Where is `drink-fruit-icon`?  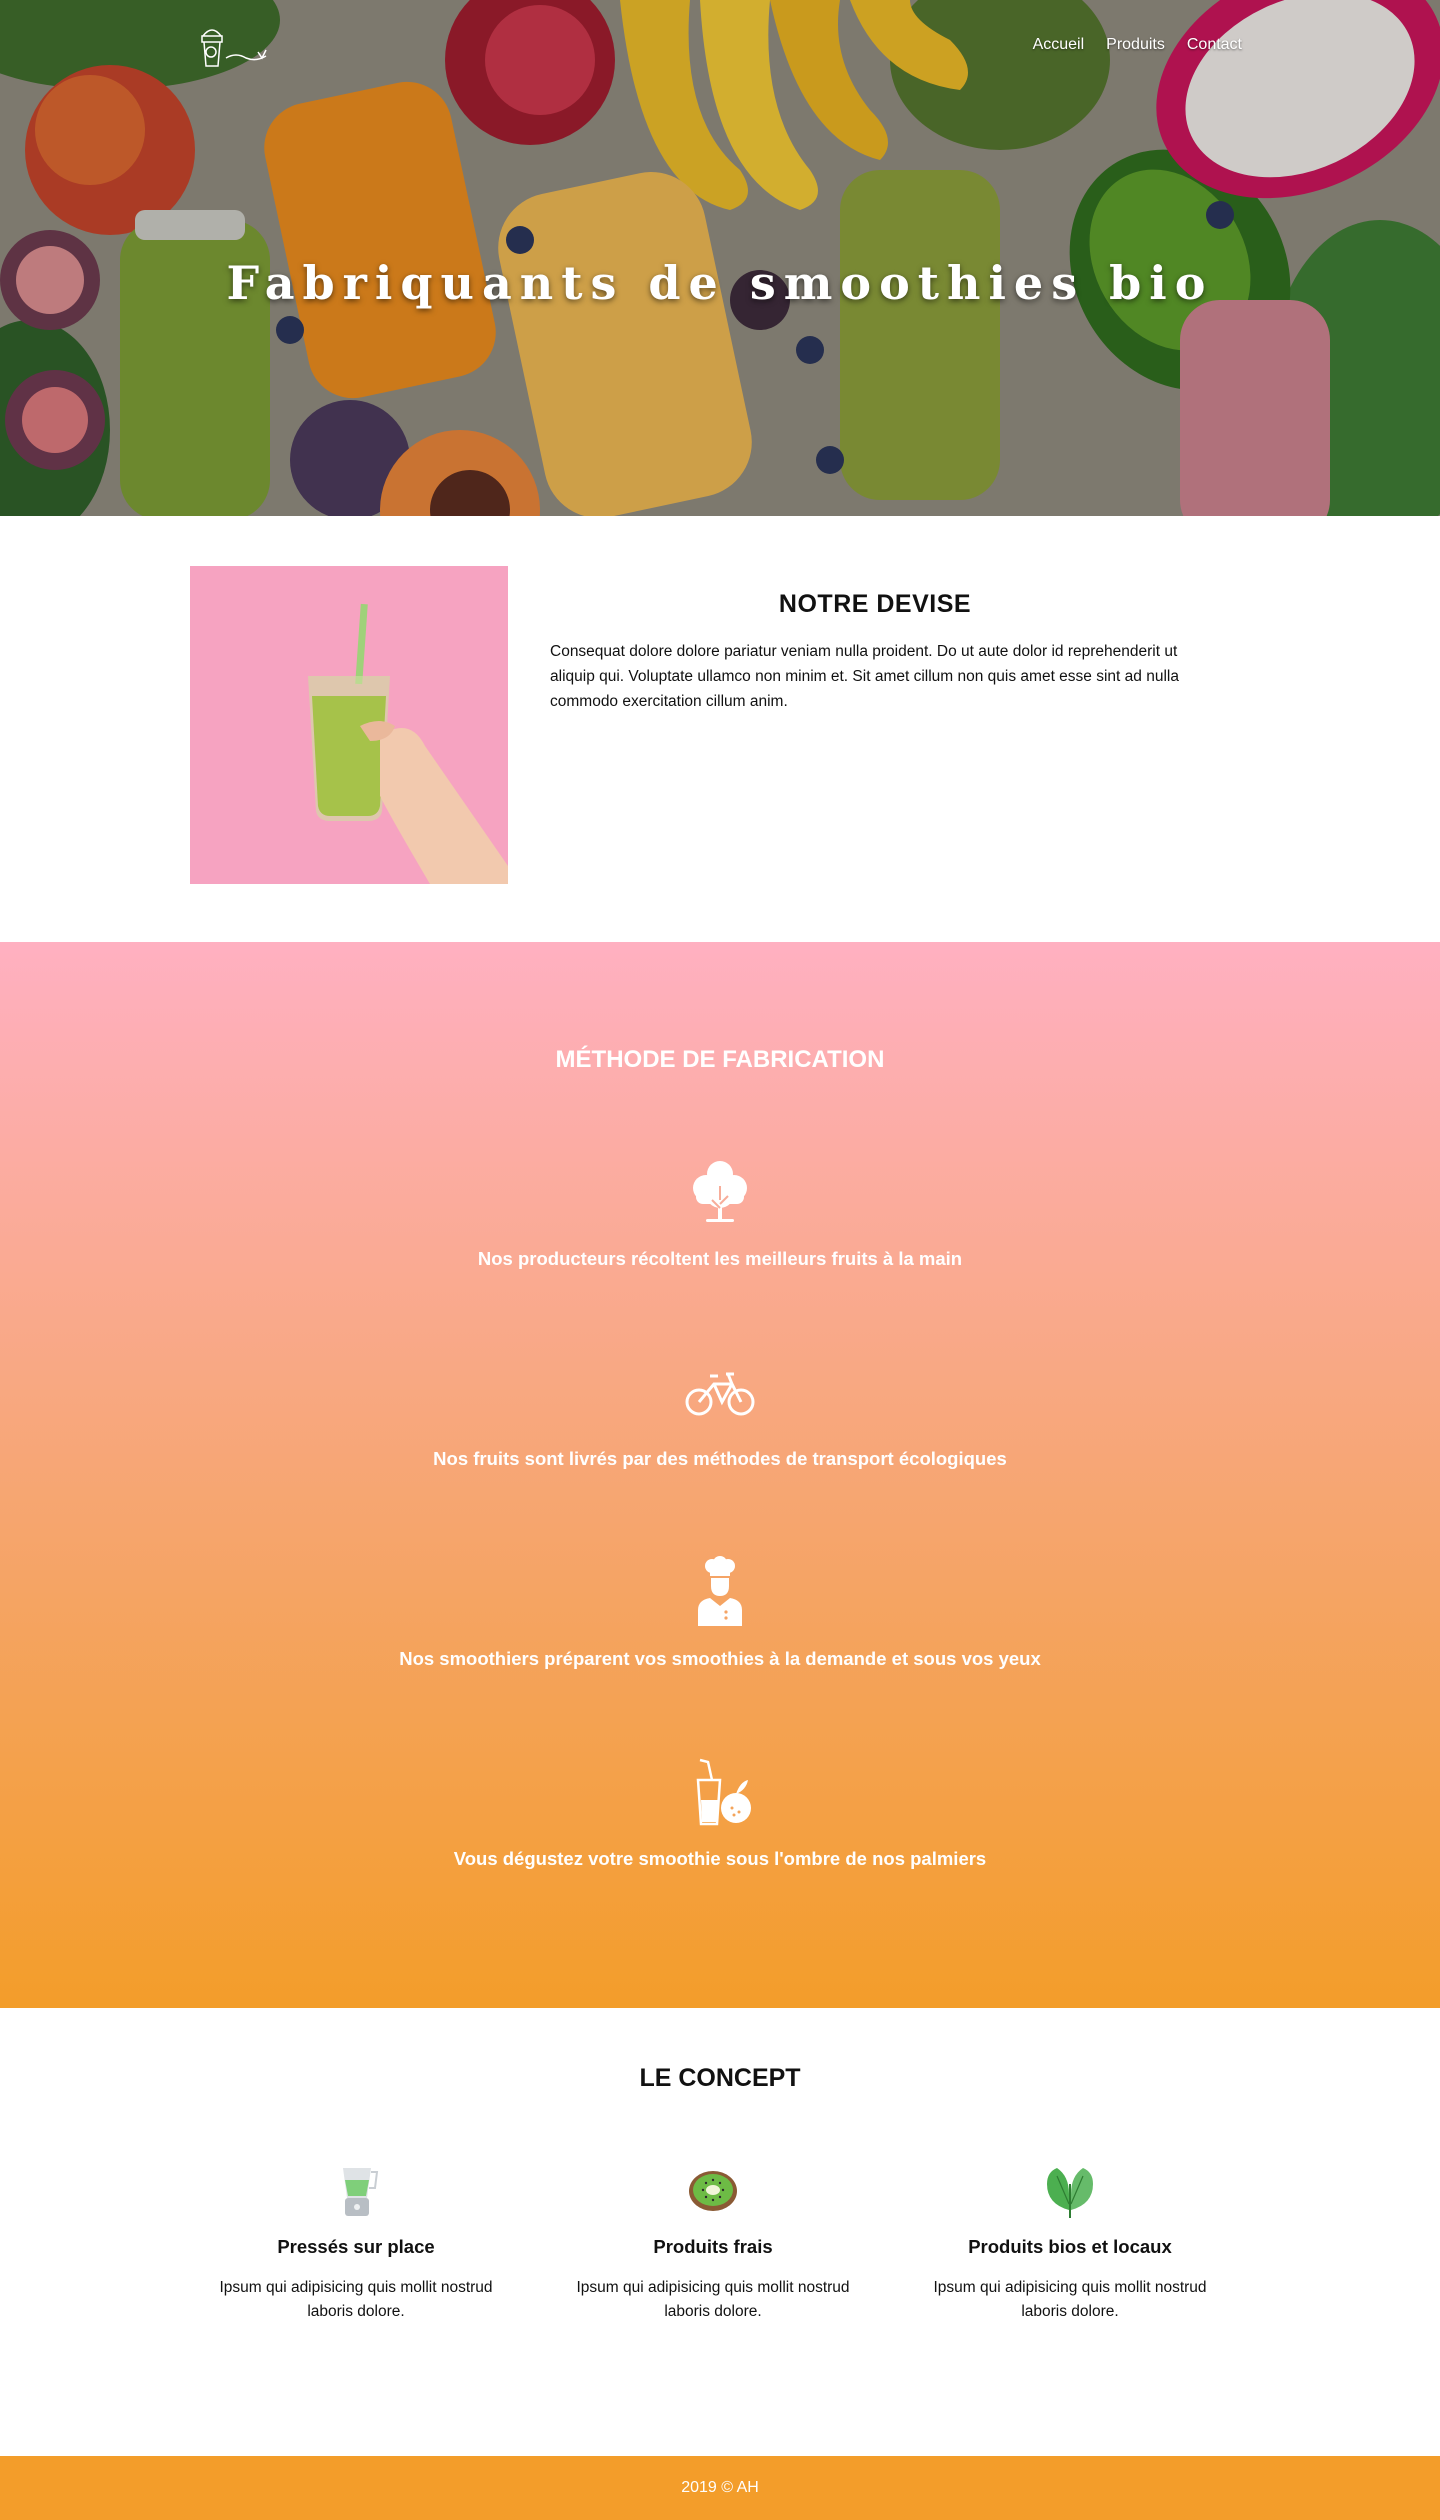 drink-fruit-icon is located at coordinates (720, 1792).